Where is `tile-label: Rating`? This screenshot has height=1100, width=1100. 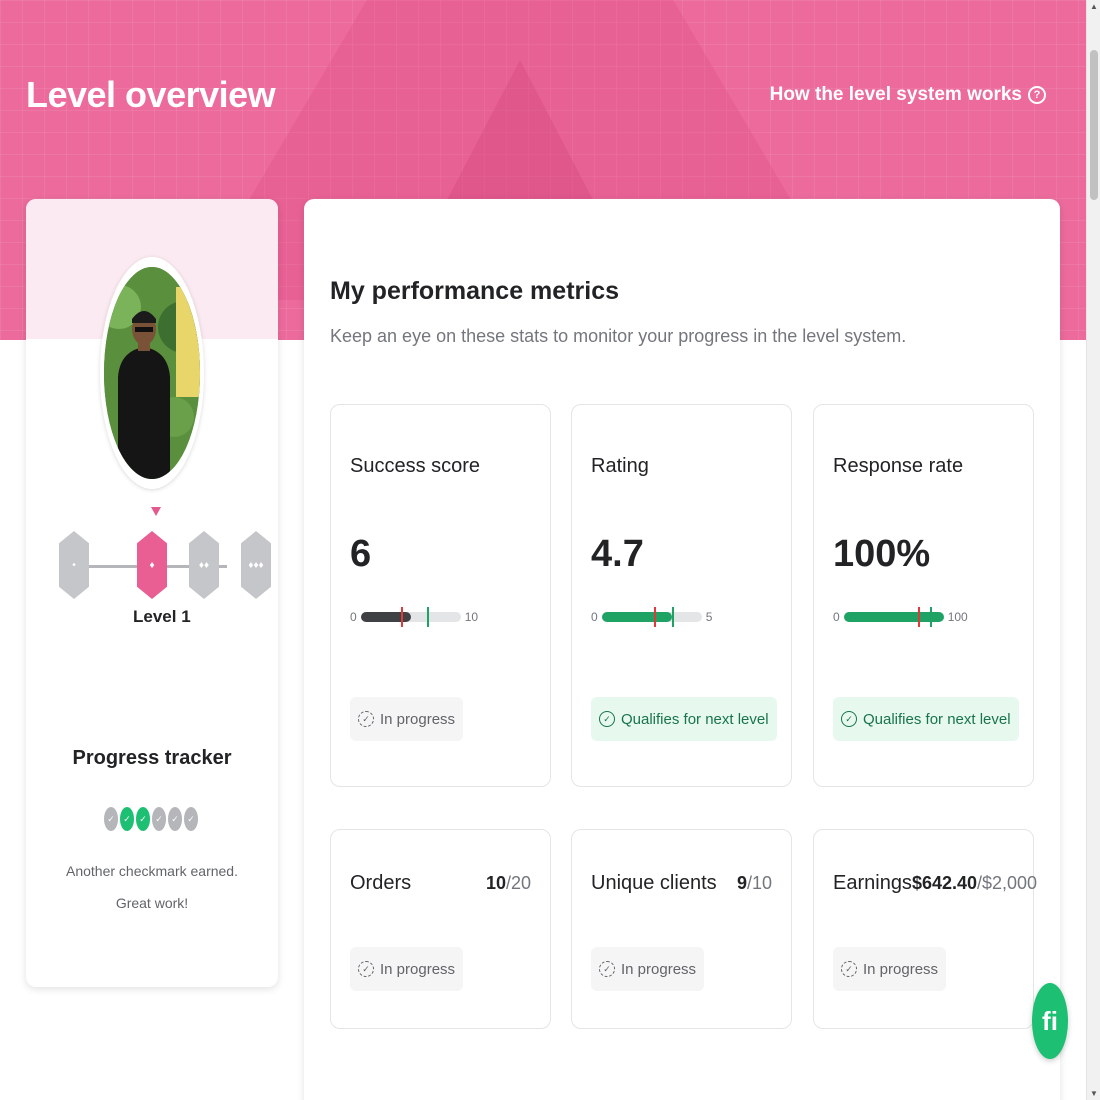 tile-label: Rating is located at coordinates (620, 466).